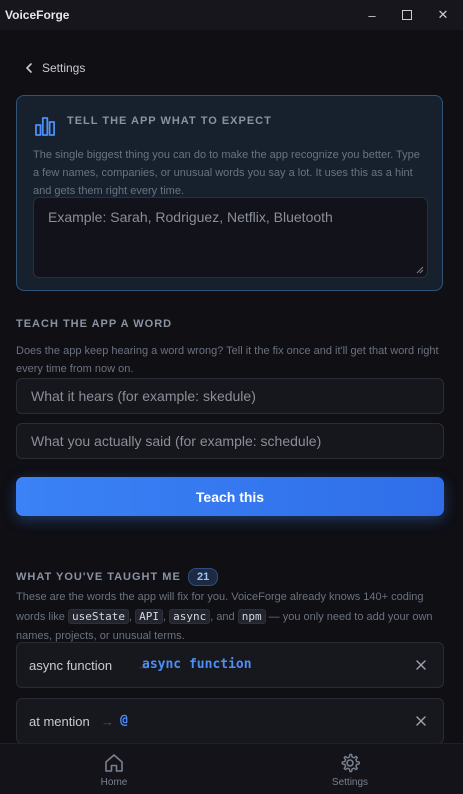 Image resolution: width=463 pixels, height=794 pixels. What do you see at coordinates (71, 665) in the screenshot?
I see `taught-from: async function` at bounding box center [71, 665].